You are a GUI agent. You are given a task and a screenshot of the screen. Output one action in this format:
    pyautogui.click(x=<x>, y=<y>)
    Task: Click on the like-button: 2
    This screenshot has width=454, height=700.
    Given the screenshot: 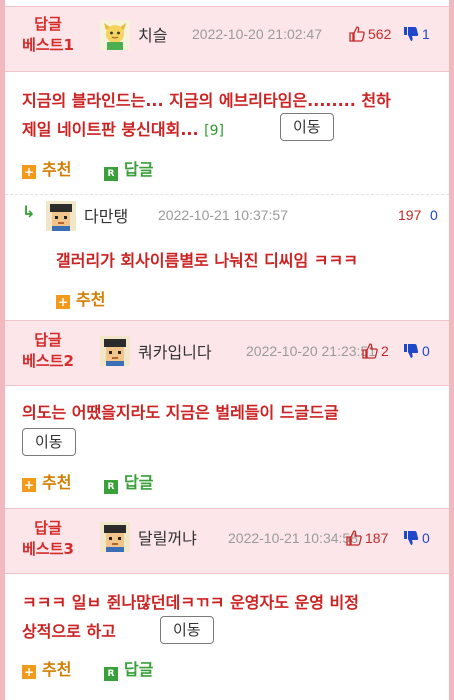 What is the action you would take?
    pyautogui.click(x=375, y=351)
    